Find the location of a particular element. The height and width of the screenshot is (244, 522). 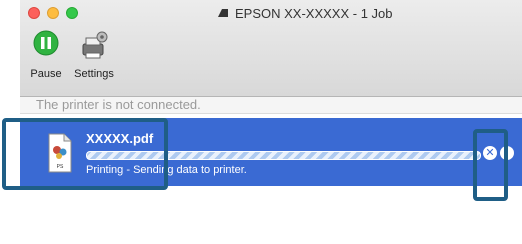

printer-icon is located at coordinates (223, 13).